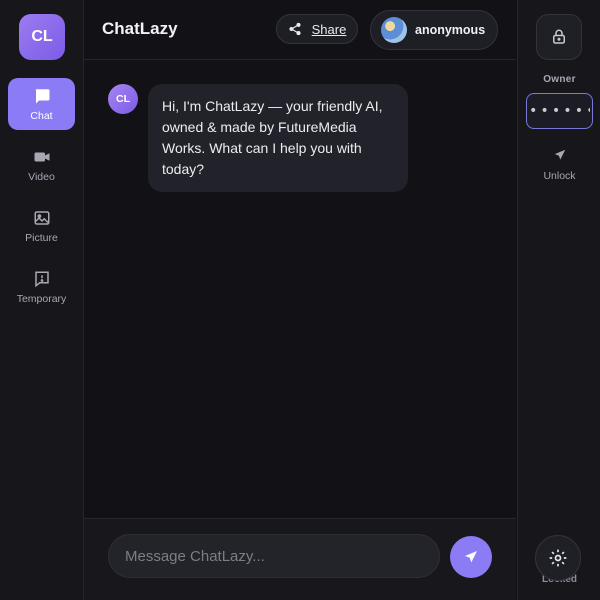 This screenshot has width=600, height=600. I want to click on video-icon, so click(41, 157).